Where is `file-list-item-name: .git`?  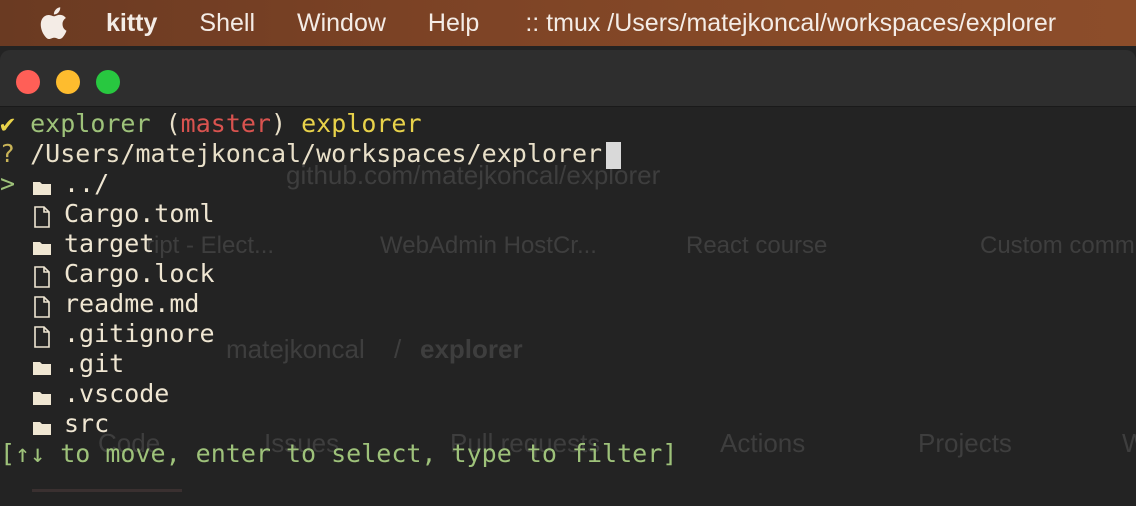
file-list-item-name: .git is located at coordinates (94, 363).